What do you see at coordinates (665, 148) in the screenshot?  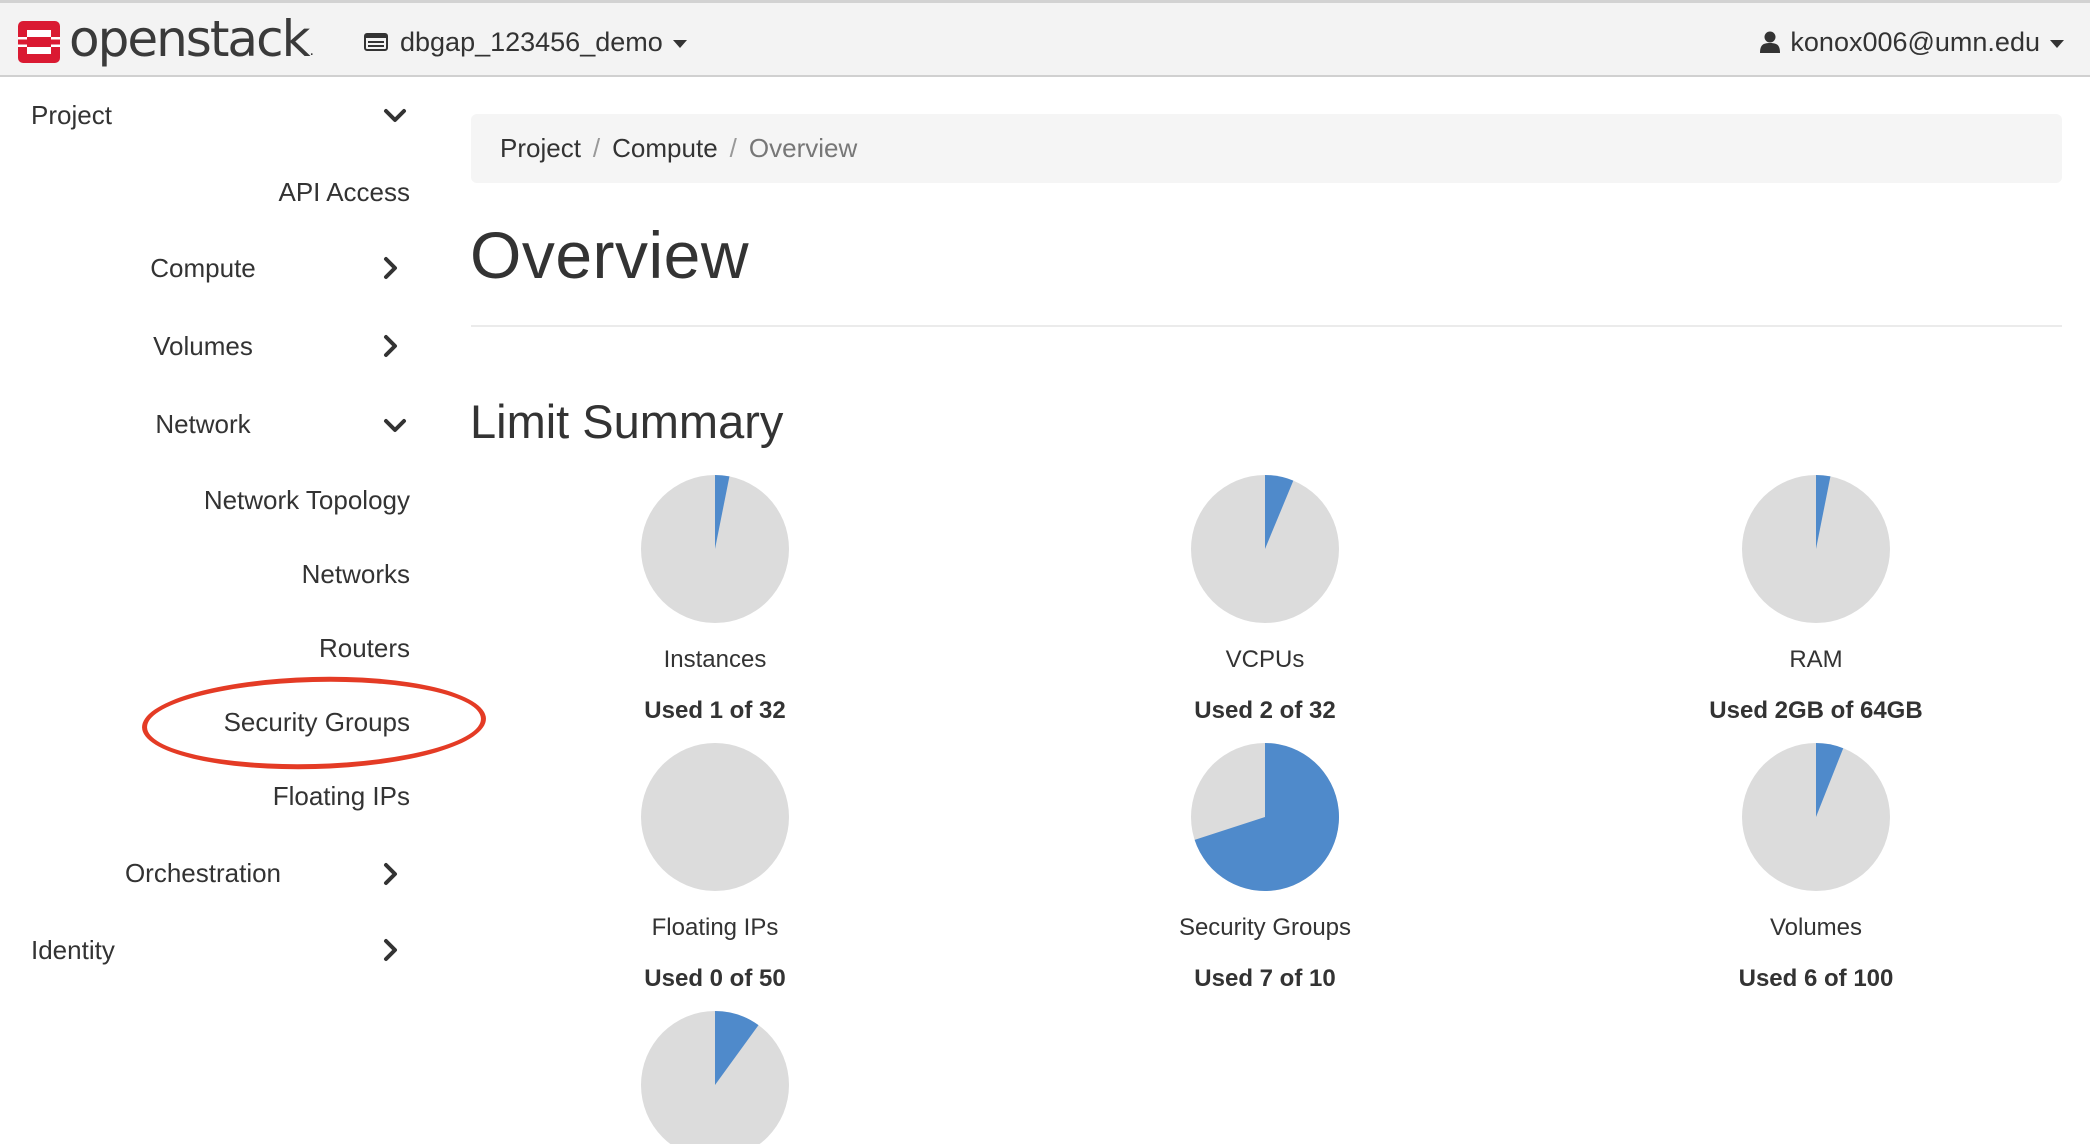 I see `breadcrumb-compute: Compute` at bounding box center [665, 148].